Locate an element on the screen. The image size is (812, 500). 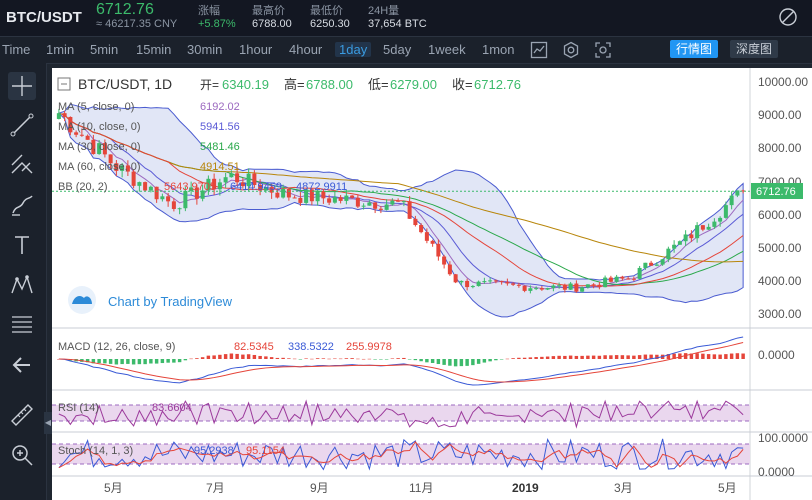
fullscreen-icon is located at coordinates (788, 17).